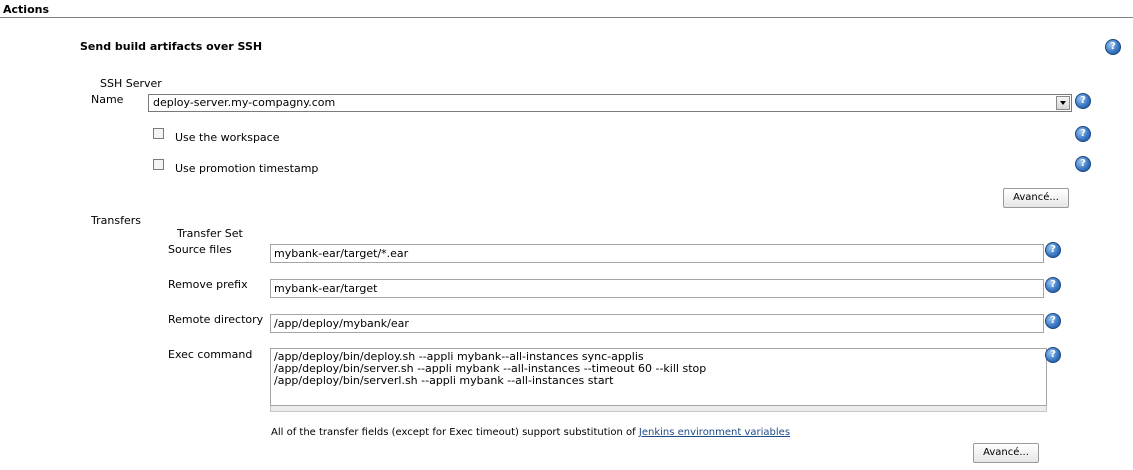 The image size is (1133, 470). Describe the element at coordinates (216, 319) in the screenshot. I see `remote-directory-label: Remote directory` at that location.